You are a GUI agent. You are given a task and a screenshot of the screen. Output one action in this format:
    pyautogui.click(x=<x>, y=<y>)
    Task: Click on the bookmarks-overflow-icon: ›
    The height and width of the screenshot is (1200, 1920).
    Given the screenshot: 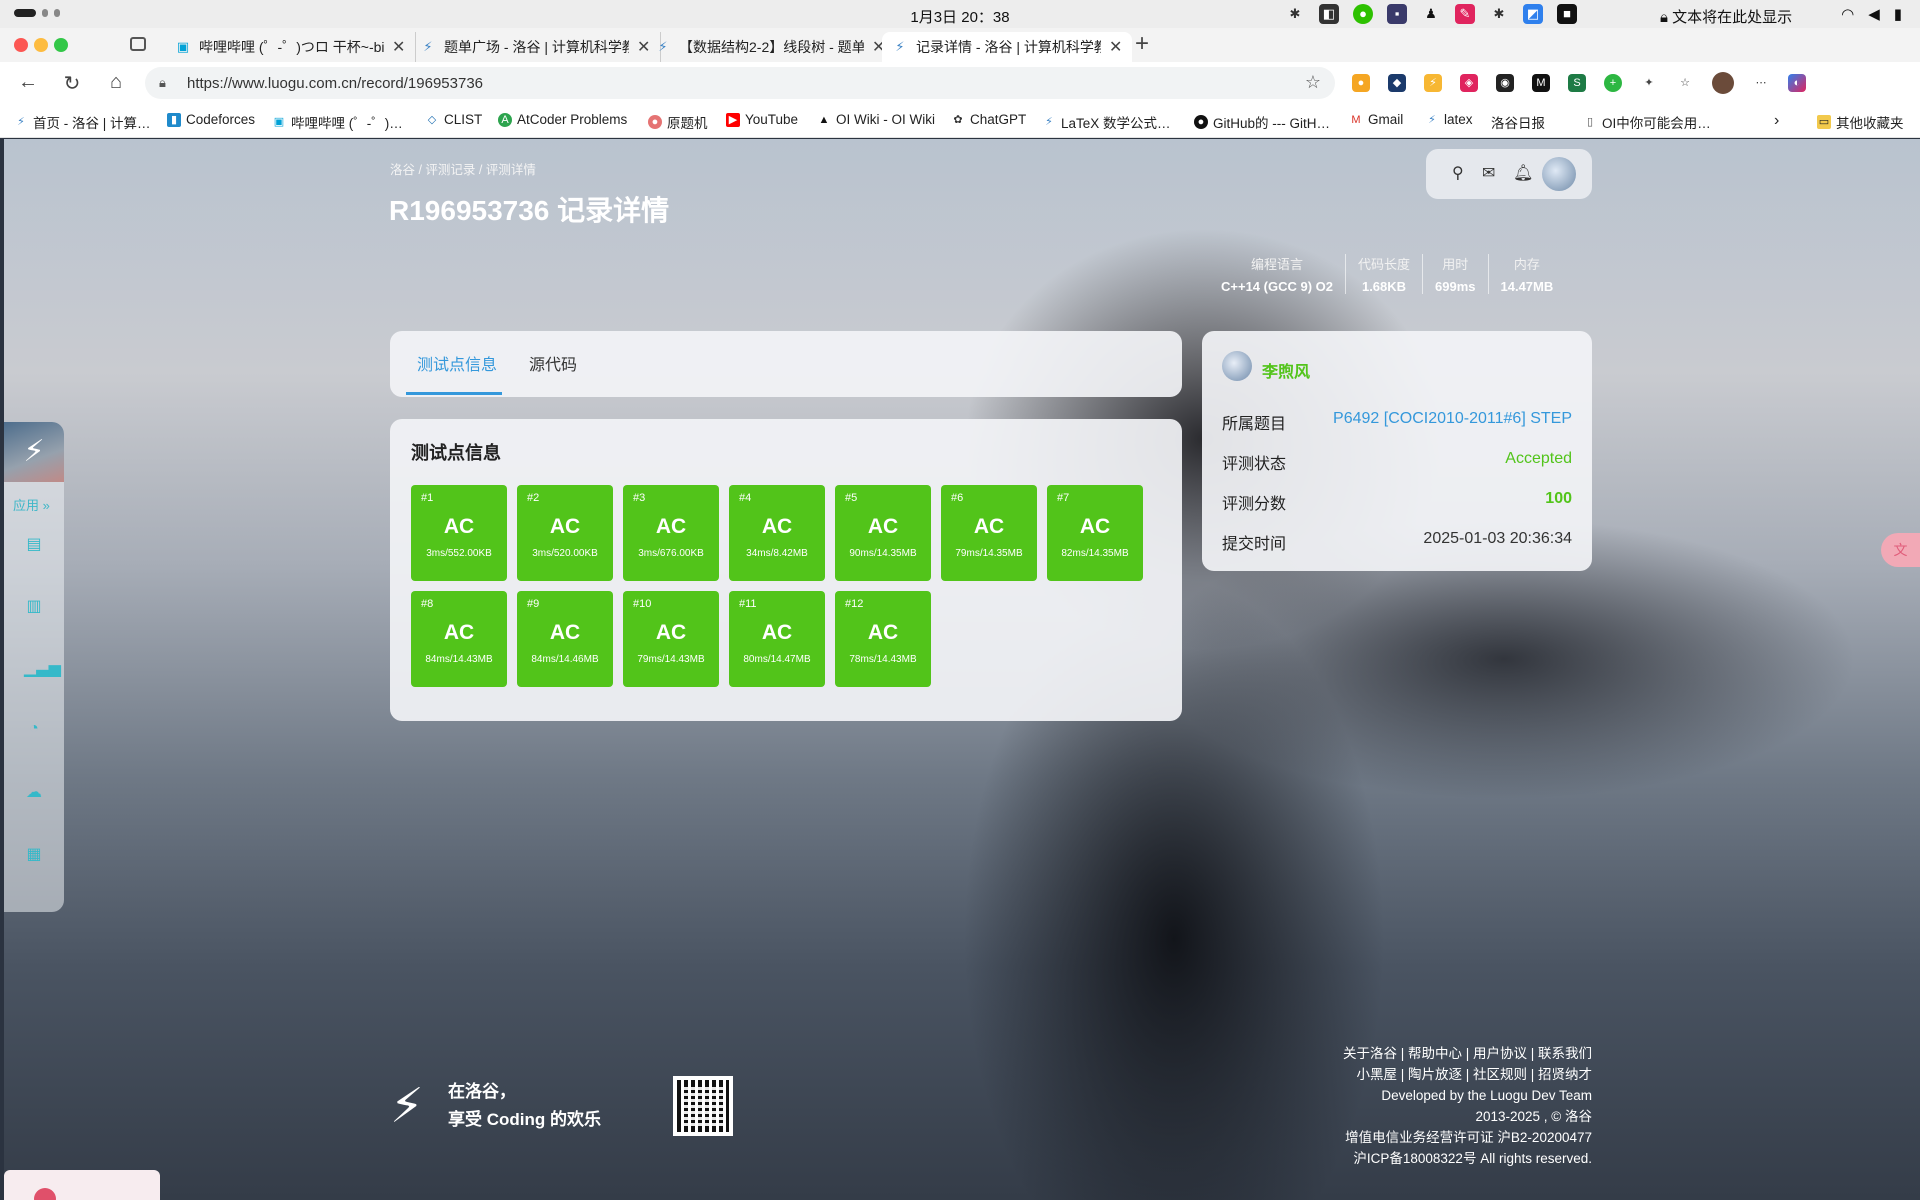 What is the action you would take?
    pyautogui.click(x=1776, y=121)
    